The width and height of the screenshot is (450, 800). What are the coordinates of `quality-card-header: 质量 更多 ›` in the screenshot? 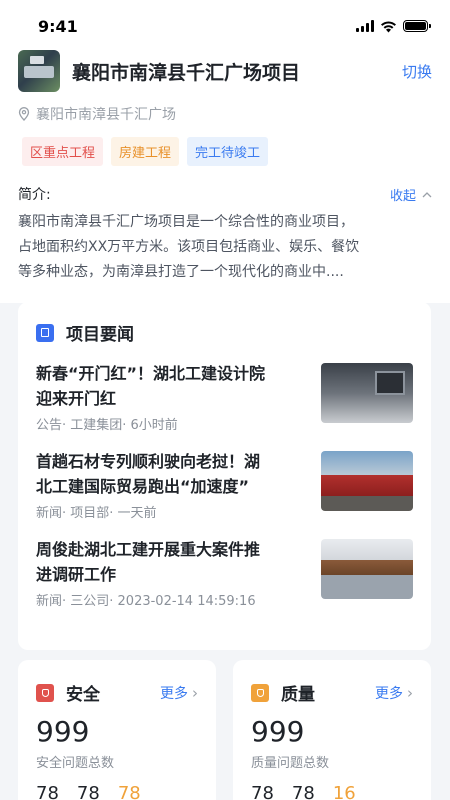 It's located at (332, 692).